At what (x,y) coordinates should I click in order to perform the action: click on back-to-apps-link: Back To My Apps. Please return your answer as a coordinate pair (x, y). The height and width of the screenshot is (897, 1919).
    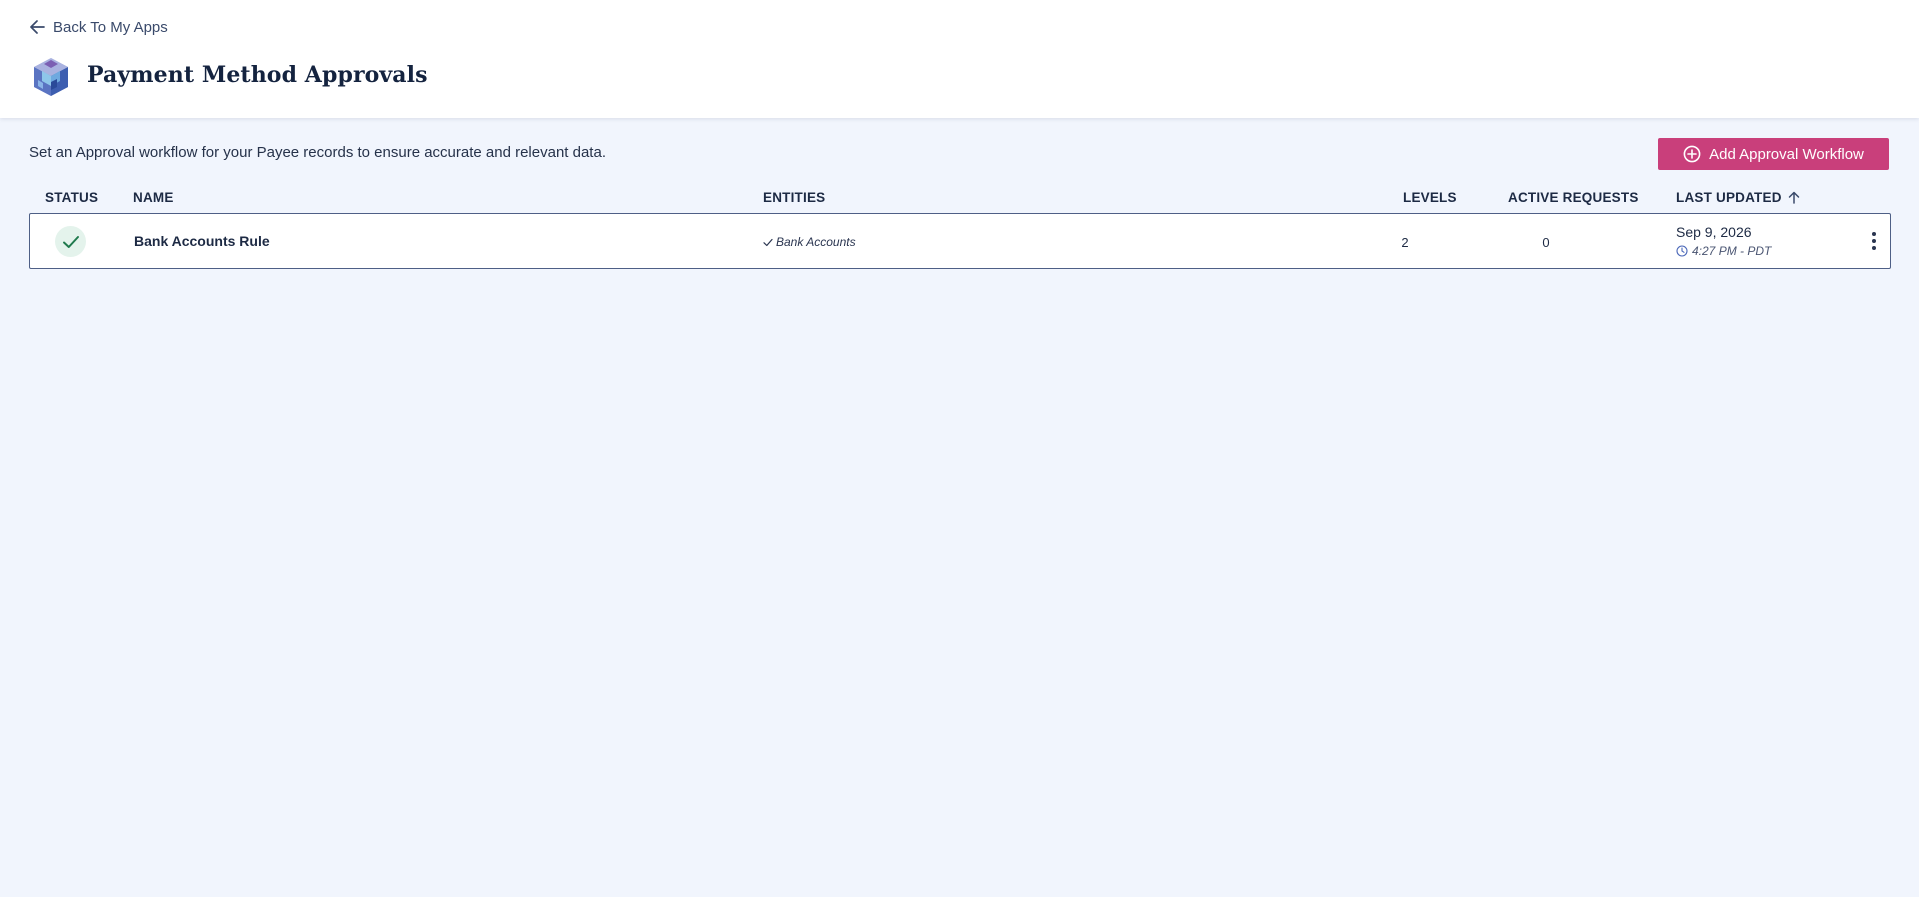
    Looking at the image, I should click on (99, 27).